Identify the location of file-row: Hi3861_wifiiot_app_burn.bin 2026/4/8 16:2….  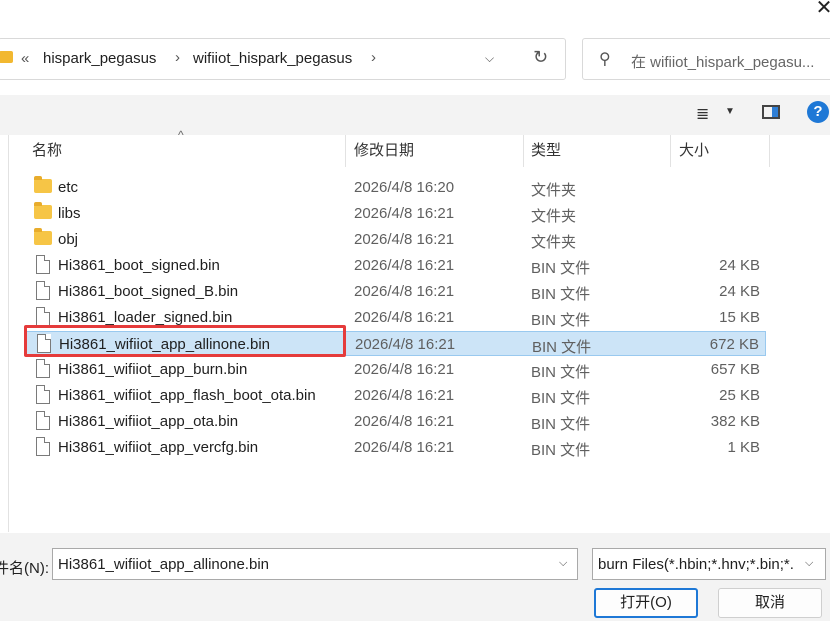
(395, 369).